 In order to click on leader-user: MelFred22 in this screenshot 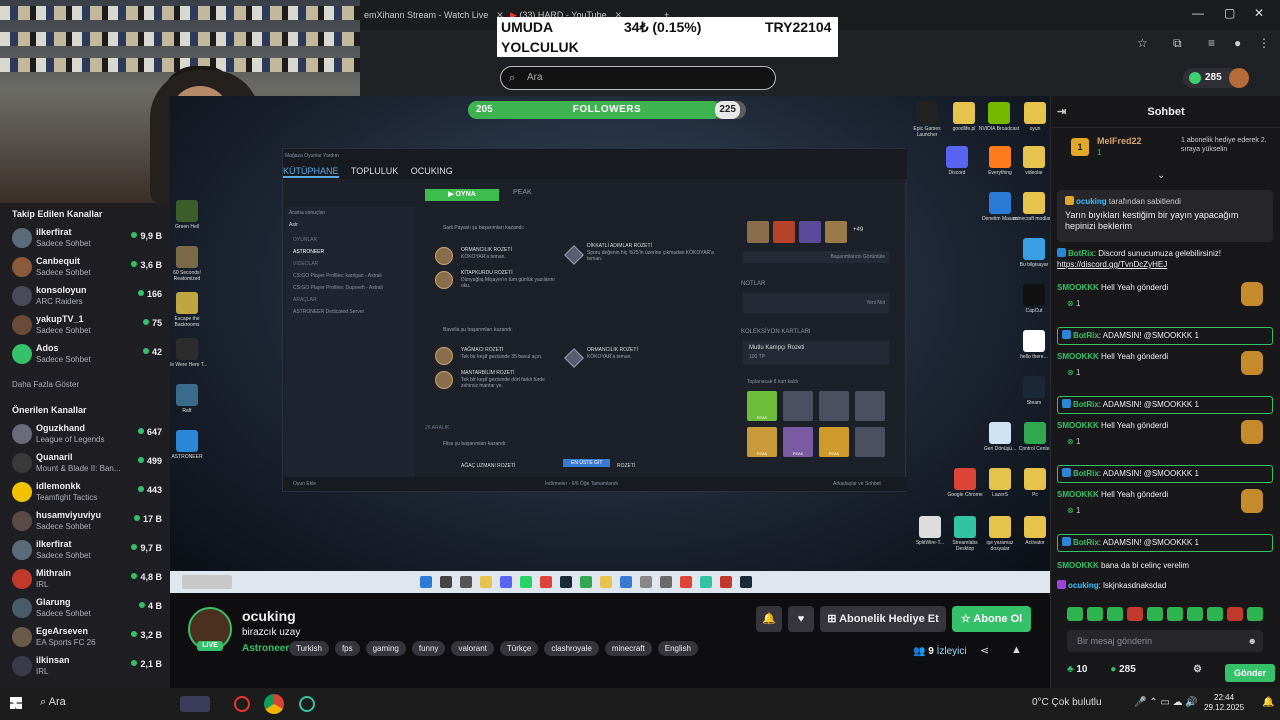, I will do `click(1119, 141)`.